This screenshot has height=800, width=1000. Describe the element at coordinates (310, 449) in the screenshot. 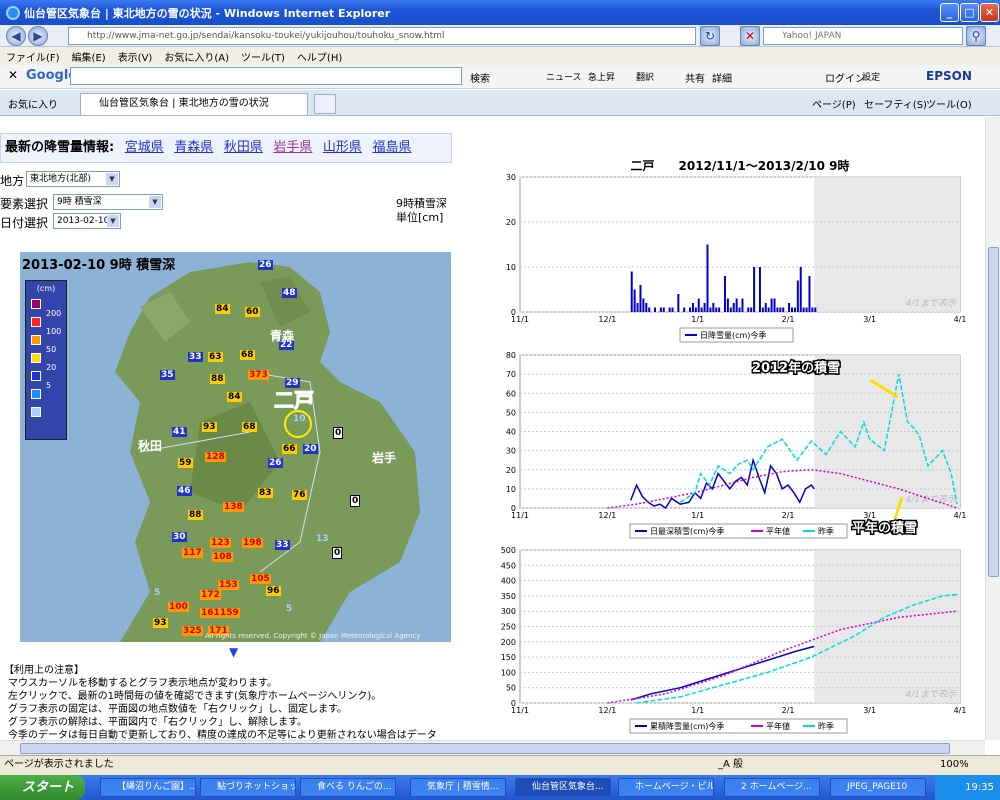

I see `station-value: 20` at that location.